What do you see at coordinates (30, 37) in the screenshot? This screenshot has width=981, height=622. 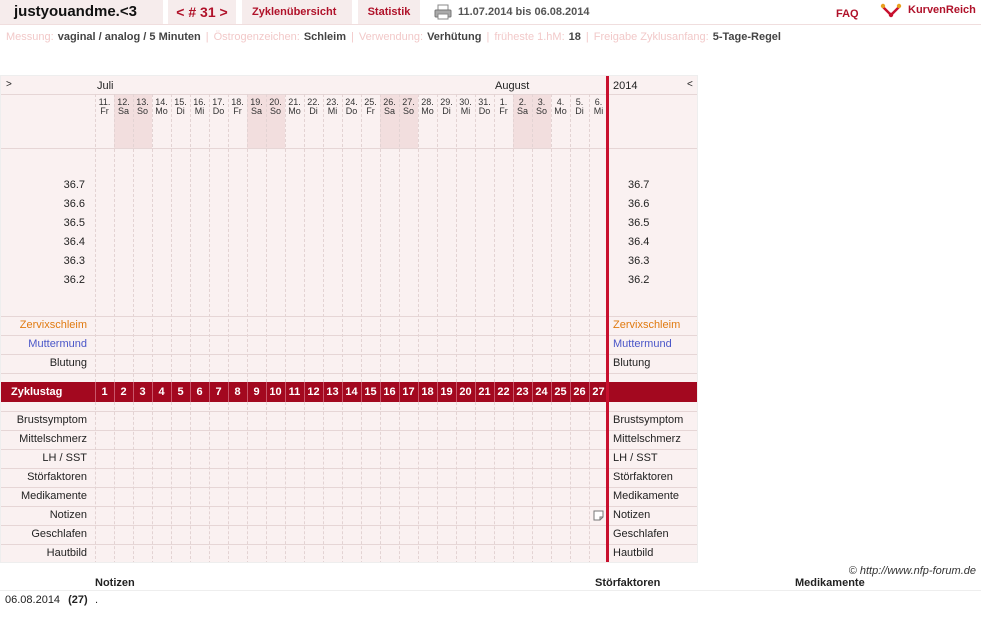 I see `setting-label: Messung:` at bounding box center [30, 37].